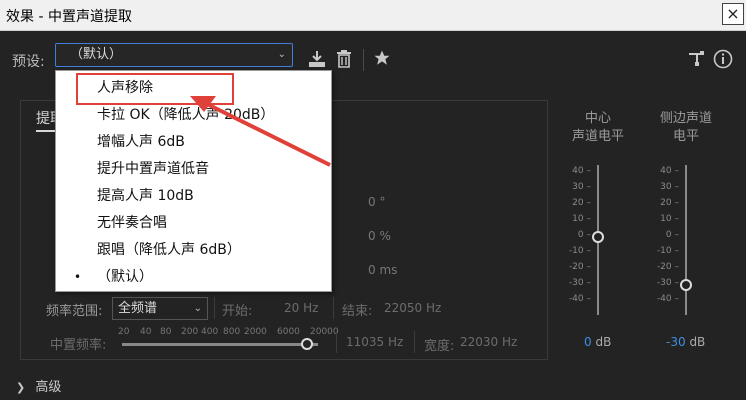 This screenshot has height=400, width=746. I want to click on annotation-highlight-box, so click(155, 89).